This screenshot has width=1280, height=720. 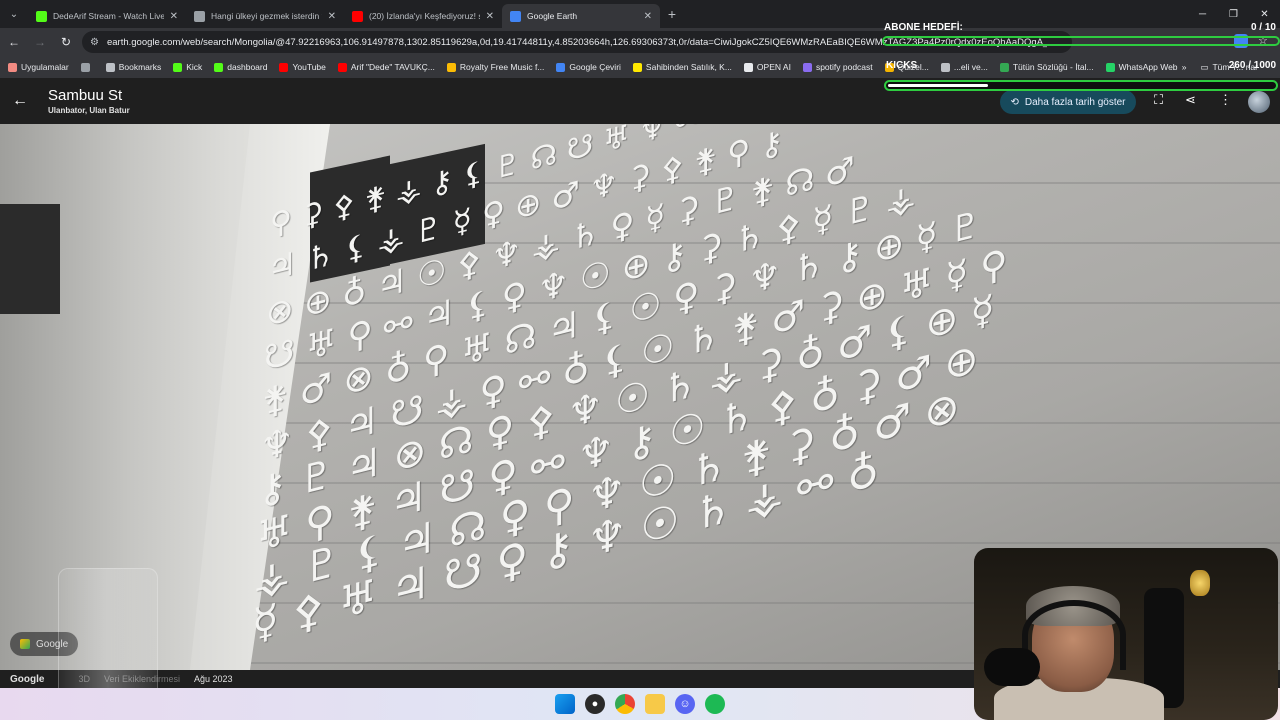 I want to click on bookmark-item: Uygulamalar, so click(x=38, y=67).